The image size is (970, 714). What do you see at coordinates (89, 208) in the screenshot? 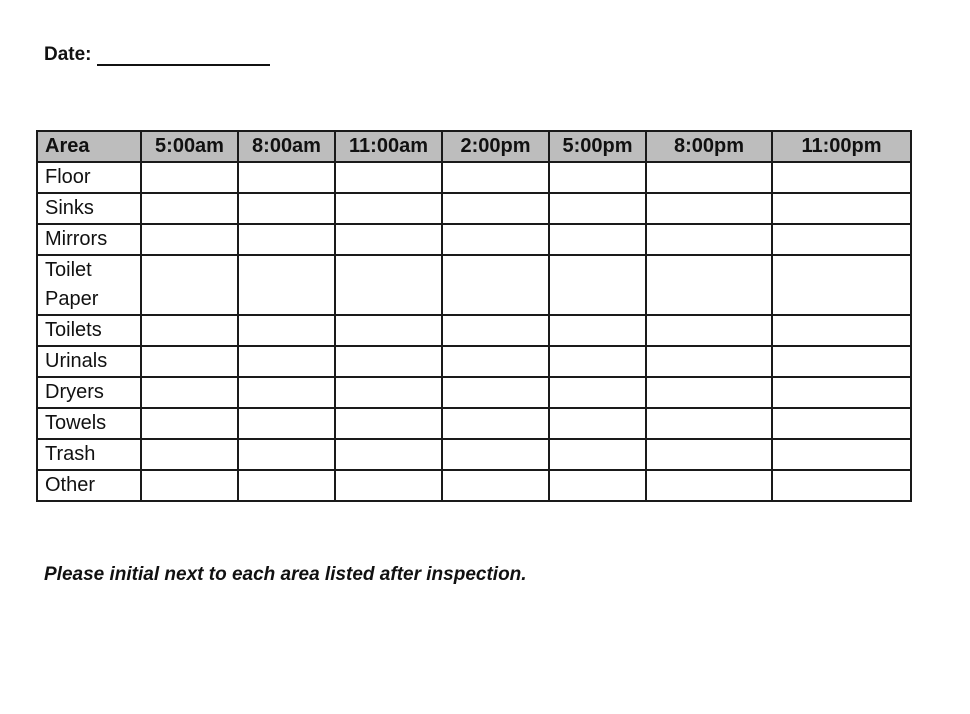
I see `area-label: Sinks` at bounding box center [89, 208].